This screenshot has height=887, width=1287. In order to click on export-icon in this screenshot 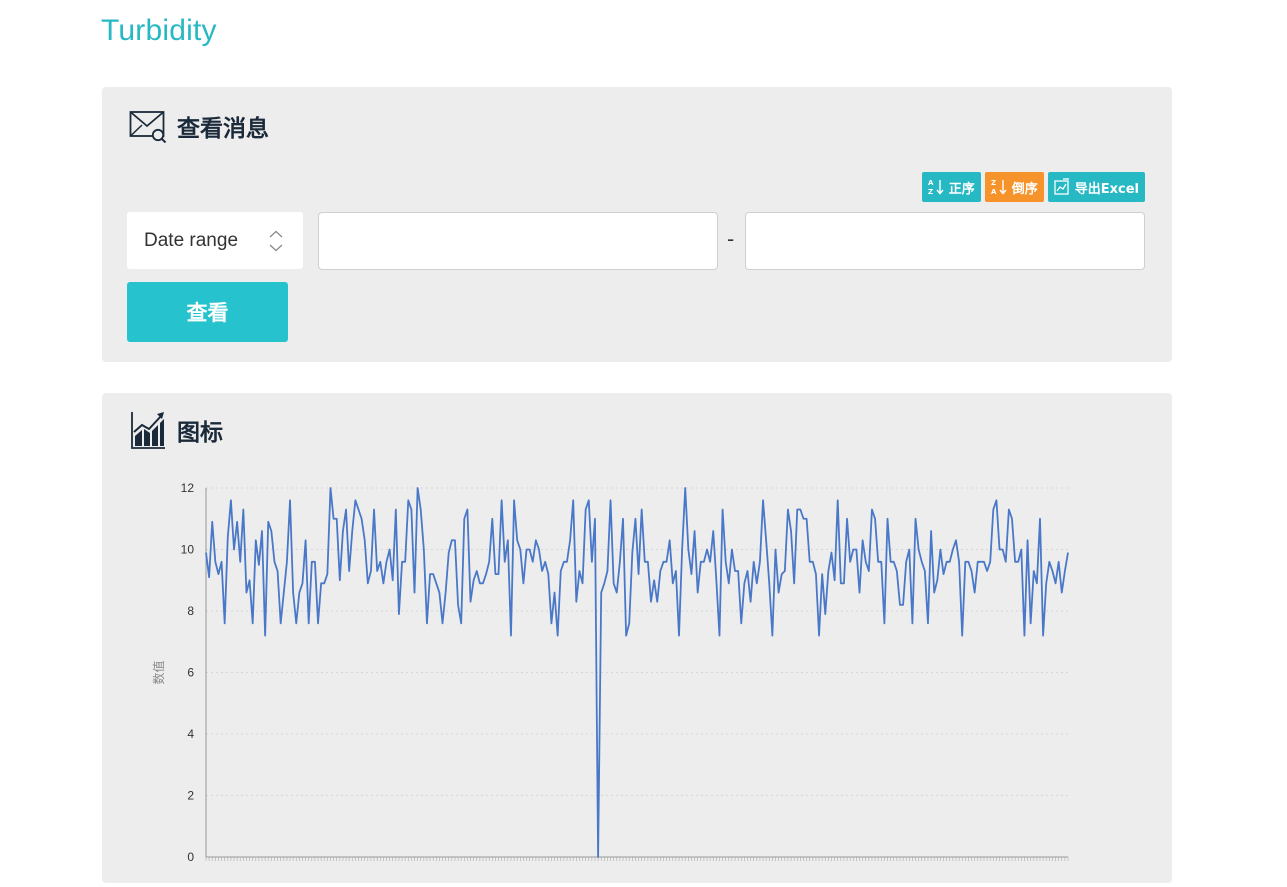, I will do `click(1062, 187)`.